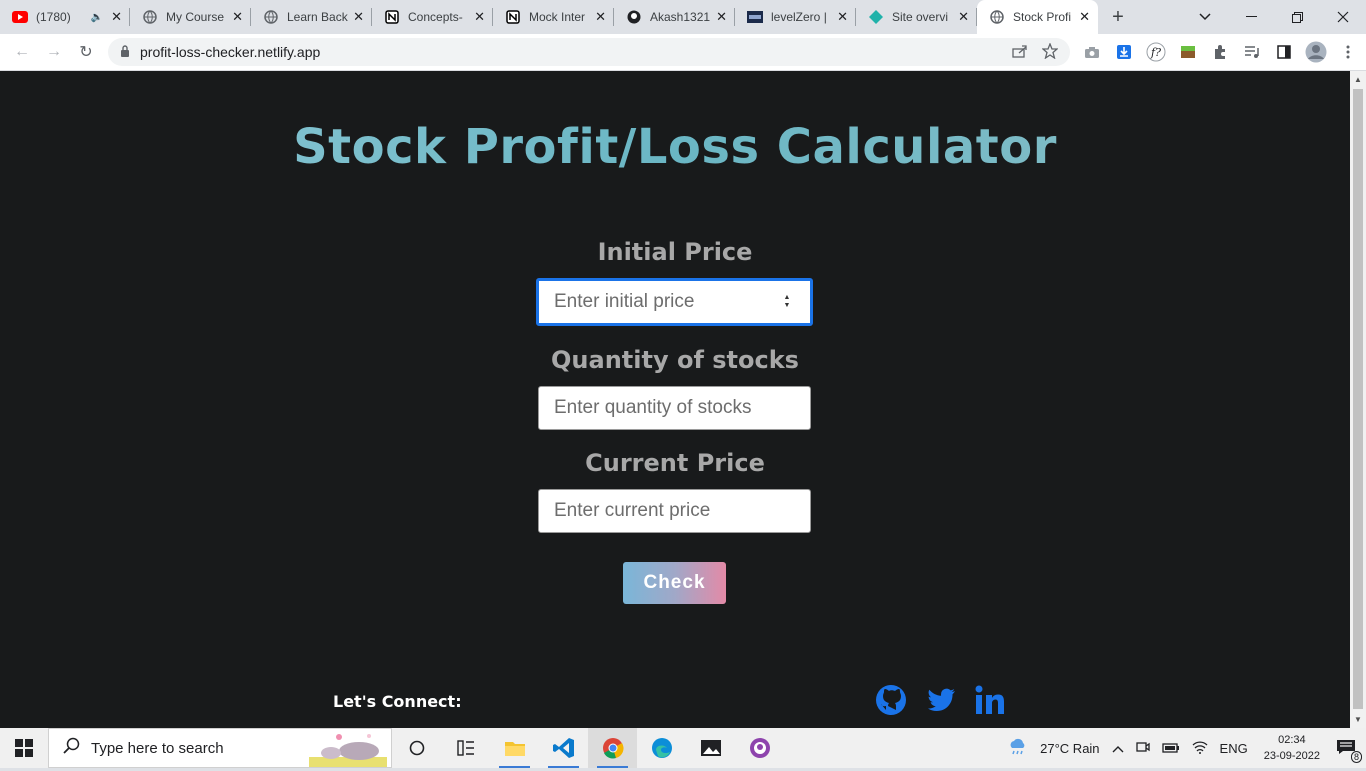  Describe the element at coordinates (674, 408) in the screenshot. I see `quantity-input` at that location.